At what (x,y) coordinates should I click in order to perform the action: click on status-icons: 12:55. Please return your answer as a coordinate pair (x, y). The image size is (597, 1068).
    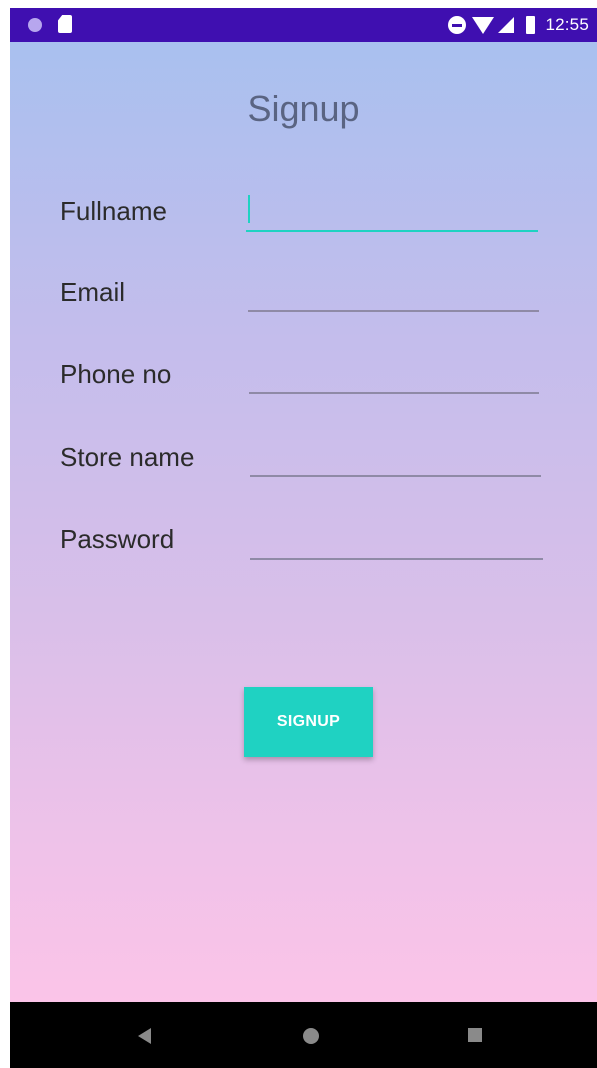
    Looking at the image, I should click on (518, 25).